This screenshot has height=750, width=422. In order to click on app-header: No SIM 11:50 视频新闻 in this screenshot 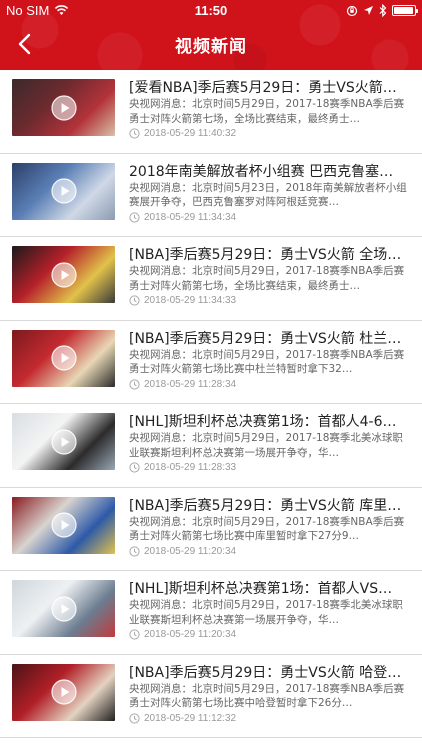, I will do `click(211, 35)`.